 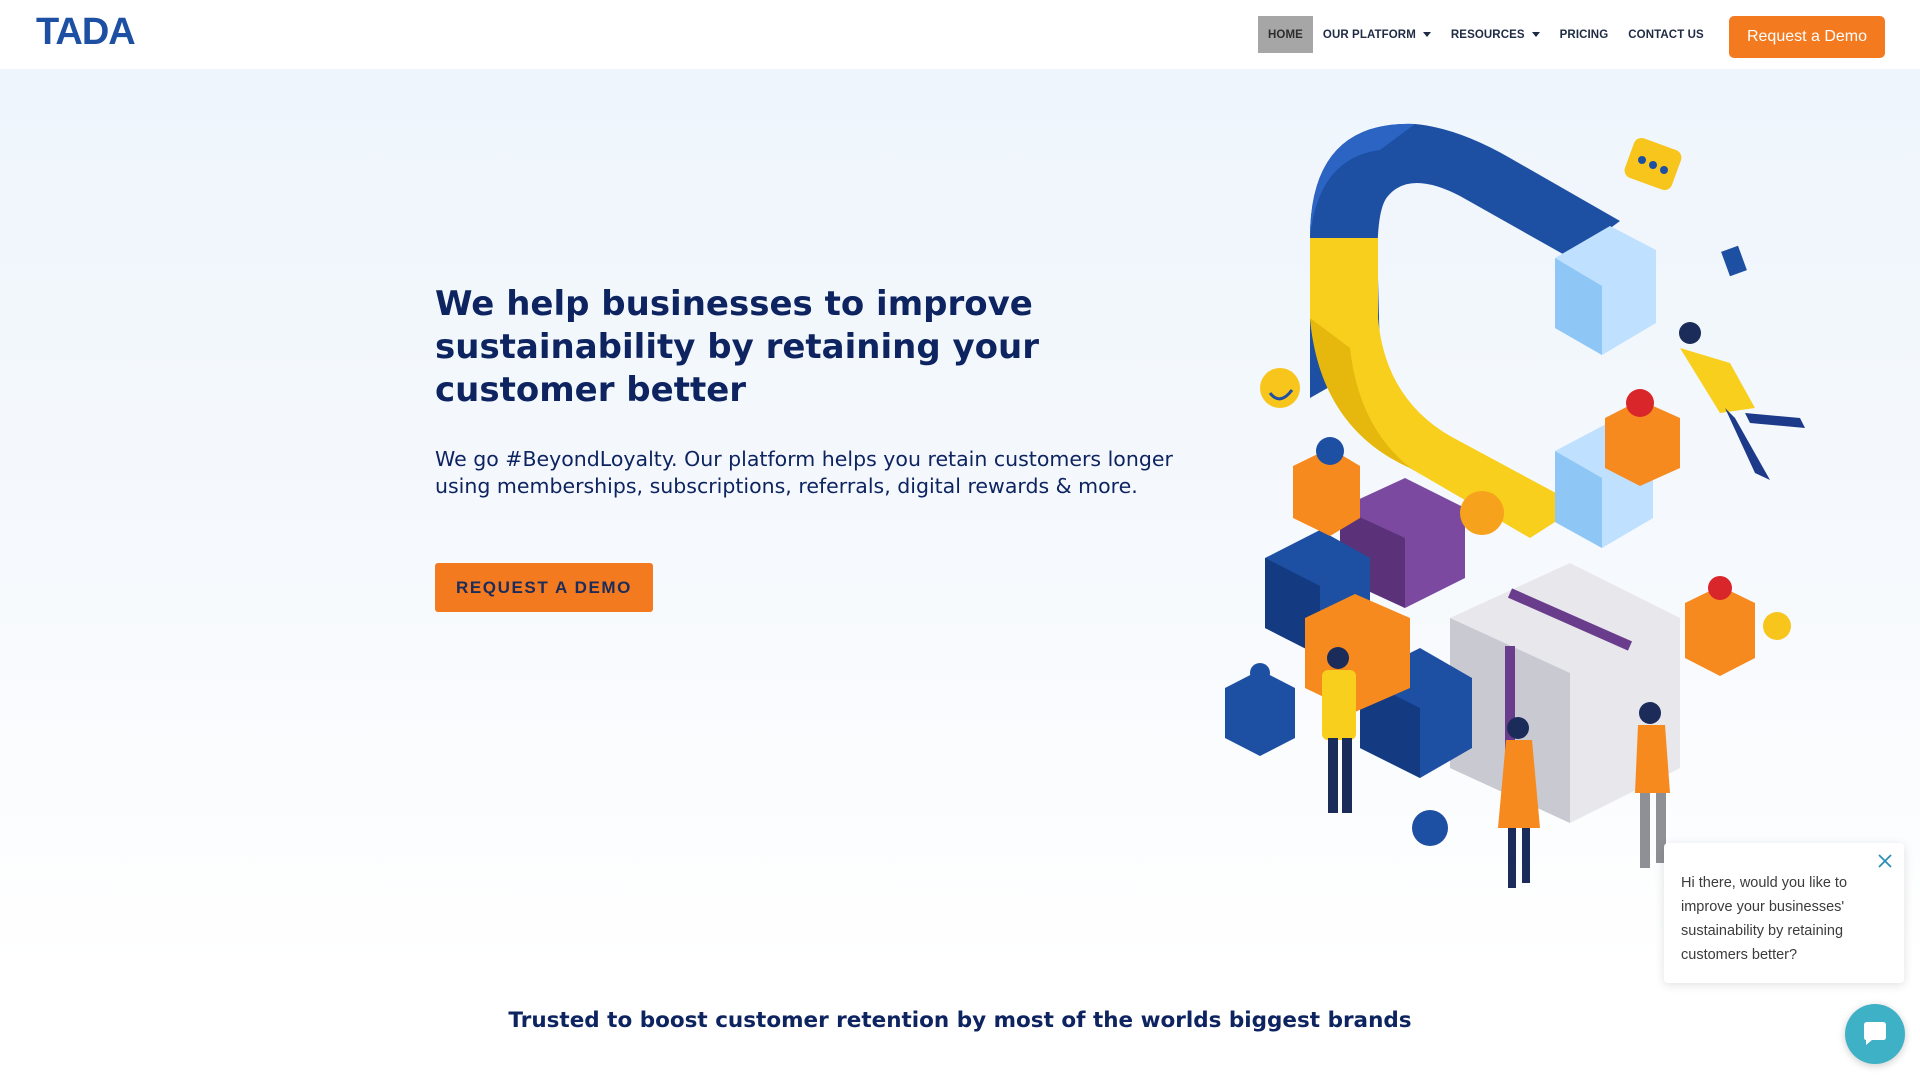 I want to click on svg-text: TADA, so click(x=85, y=30).